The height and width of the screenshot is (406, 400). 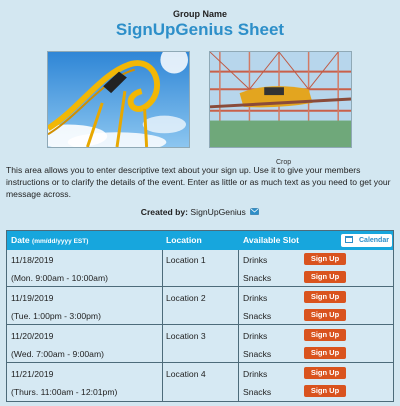 What do you see at coordinates (59, 278) in the screenshot?
I see `slot-time: (Mon. 9:00am - 10:00am)` at bounding box center [59, 278].